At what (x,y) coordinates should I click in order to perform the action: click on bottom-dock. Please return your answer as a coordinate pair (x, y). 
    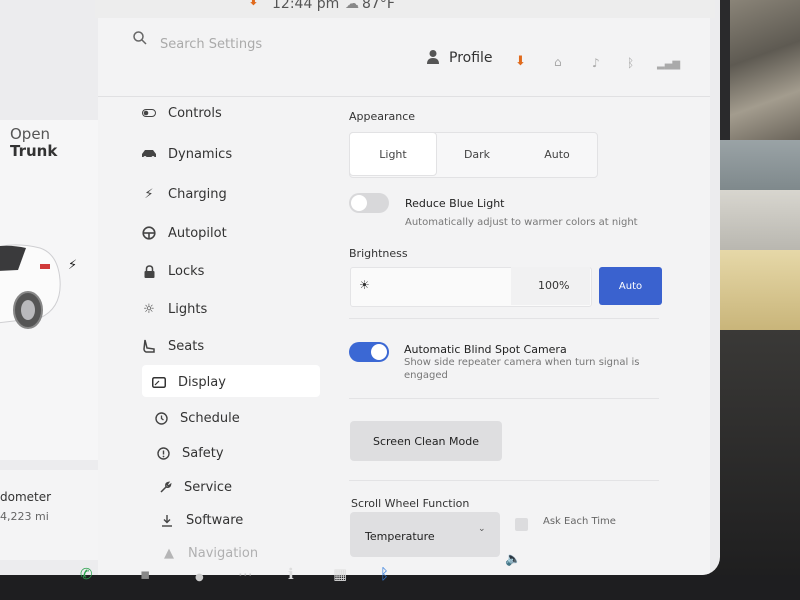
    Looking at the image, I should click on (400, 587).